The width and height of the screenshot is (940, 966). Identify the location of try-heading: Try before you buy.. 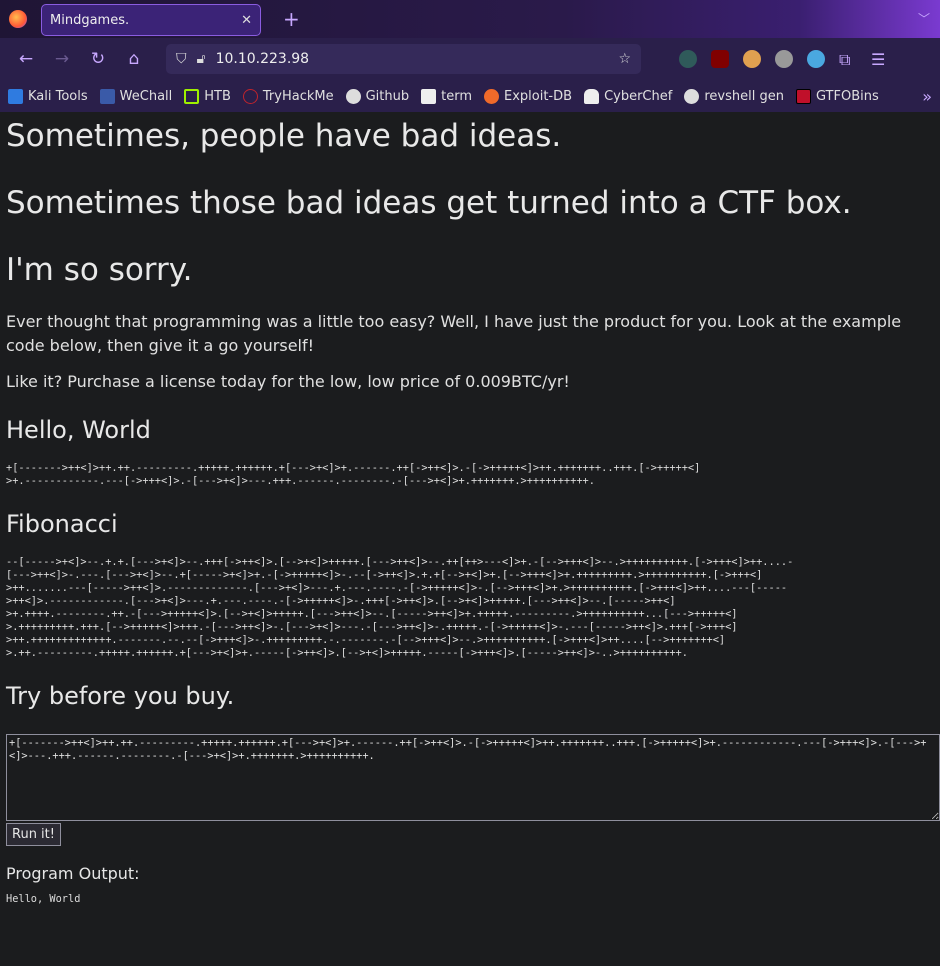
(120, 695).